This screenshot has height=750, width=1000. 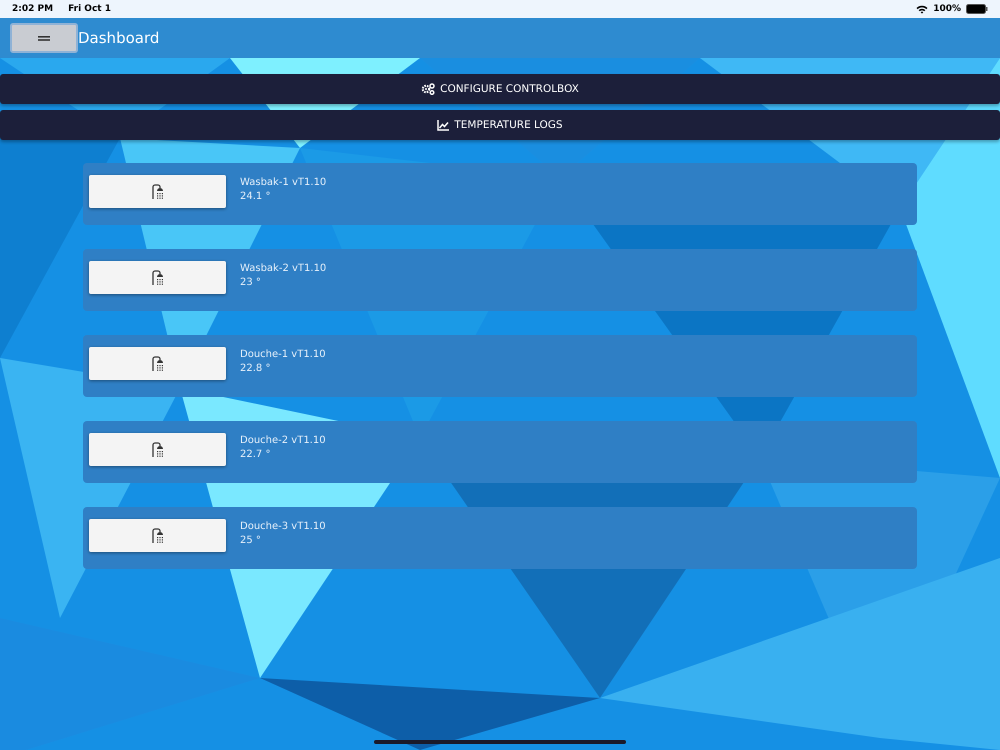 I want to click on battery-percent: 100%, so click(x=947, y=9).